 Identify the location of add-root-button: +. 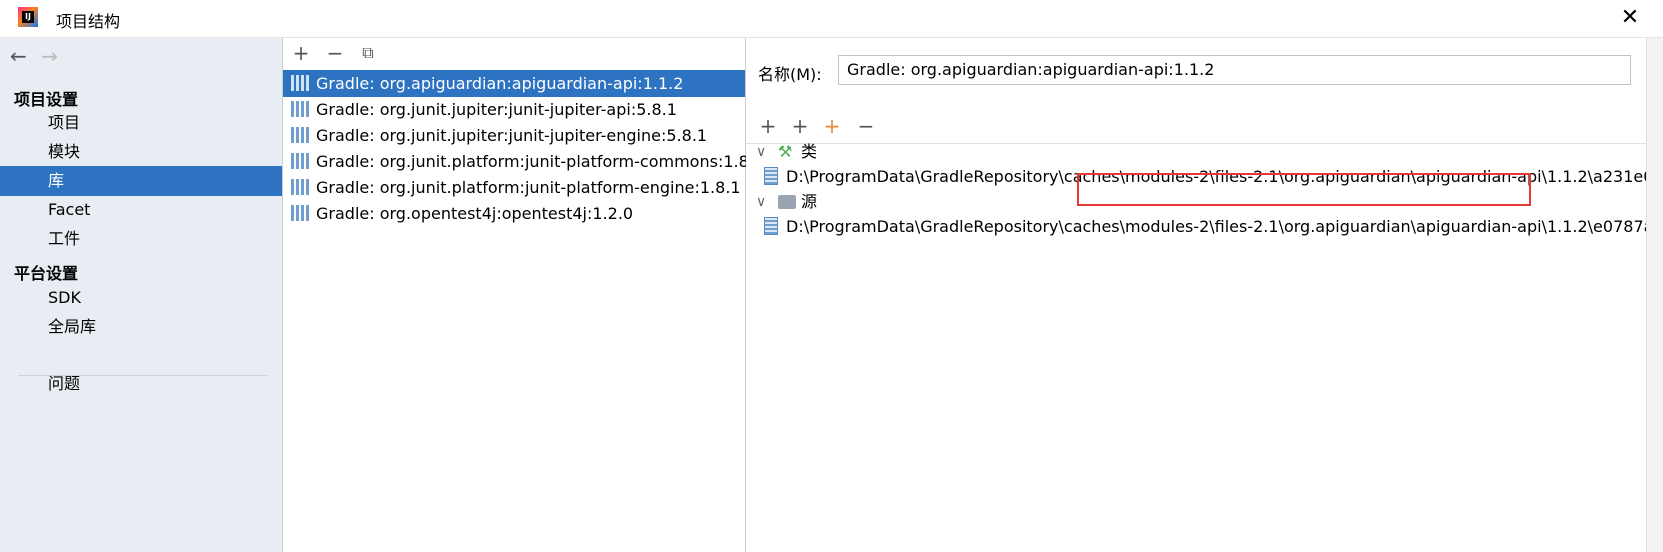
(768, 126).